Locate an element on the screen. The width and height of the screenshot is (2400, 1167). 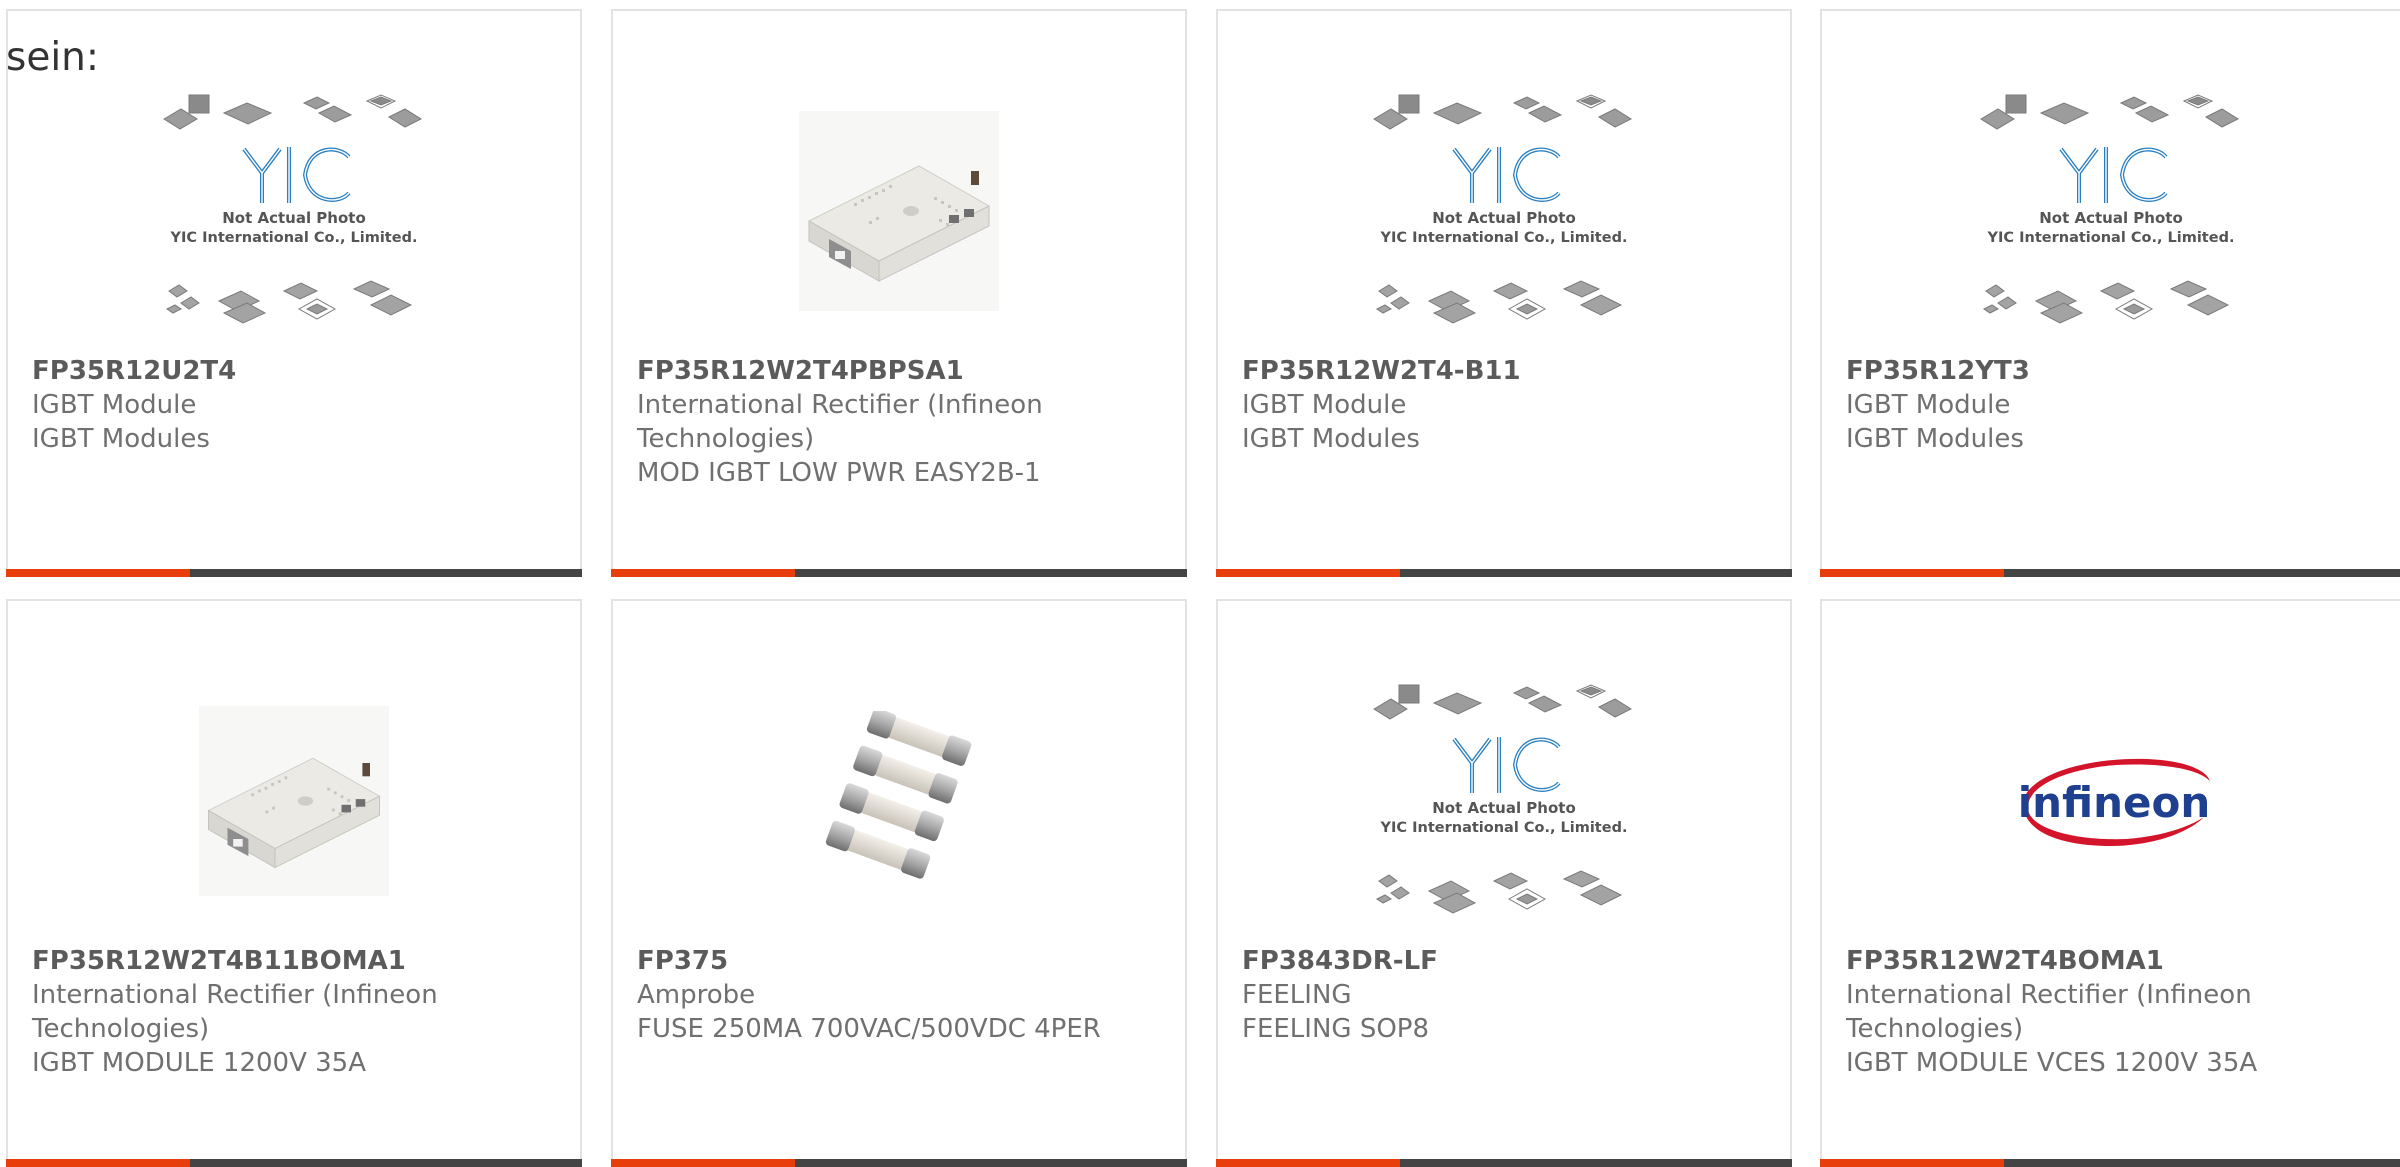
product-image: infineon is located at coordinates (2111, 801).